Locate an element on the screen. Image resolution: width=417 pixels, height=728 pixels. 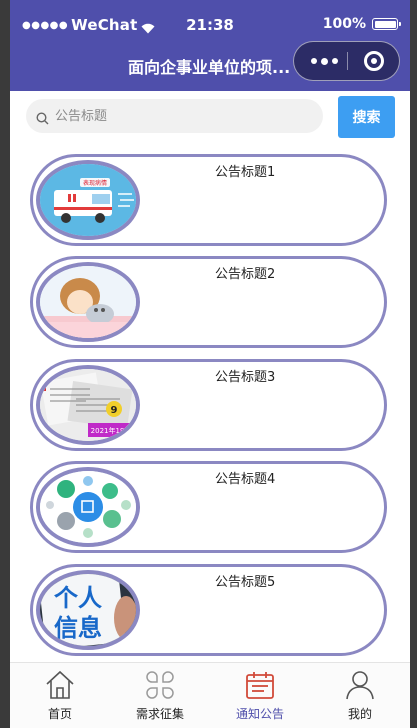
notice-title: 公告标题5 is located at coordinates (245, 582).